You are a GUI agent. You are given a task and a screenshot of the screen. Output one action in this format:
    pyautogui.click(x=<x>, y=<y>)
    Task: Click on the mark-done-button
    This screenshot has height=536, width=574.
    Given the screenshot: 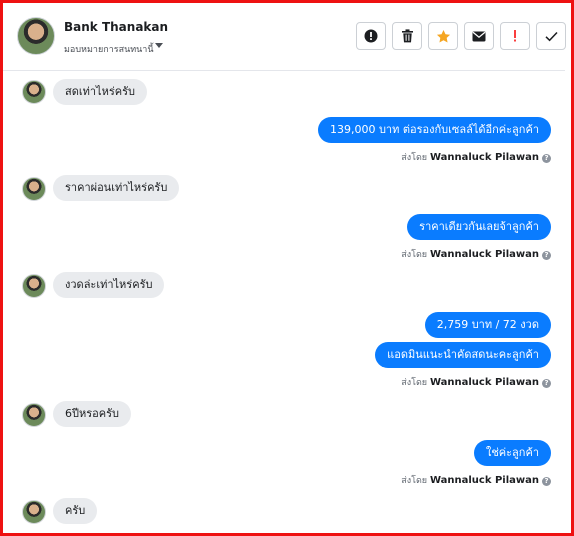 What is the action you would take?
    pyautogui.click(x=551, y=36)
    